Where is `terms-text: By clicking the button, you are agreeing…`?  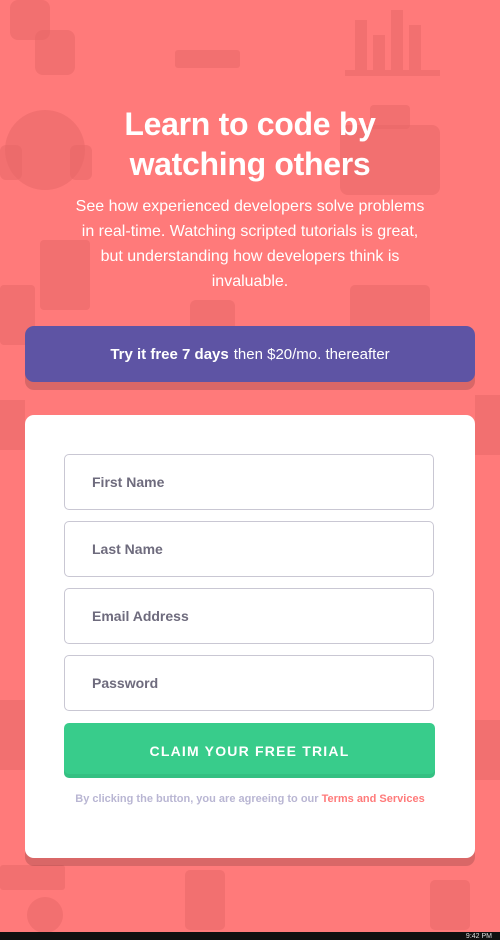 terms-text: By clicking the button, you are agreeing… is located at coordinates (197, 799).